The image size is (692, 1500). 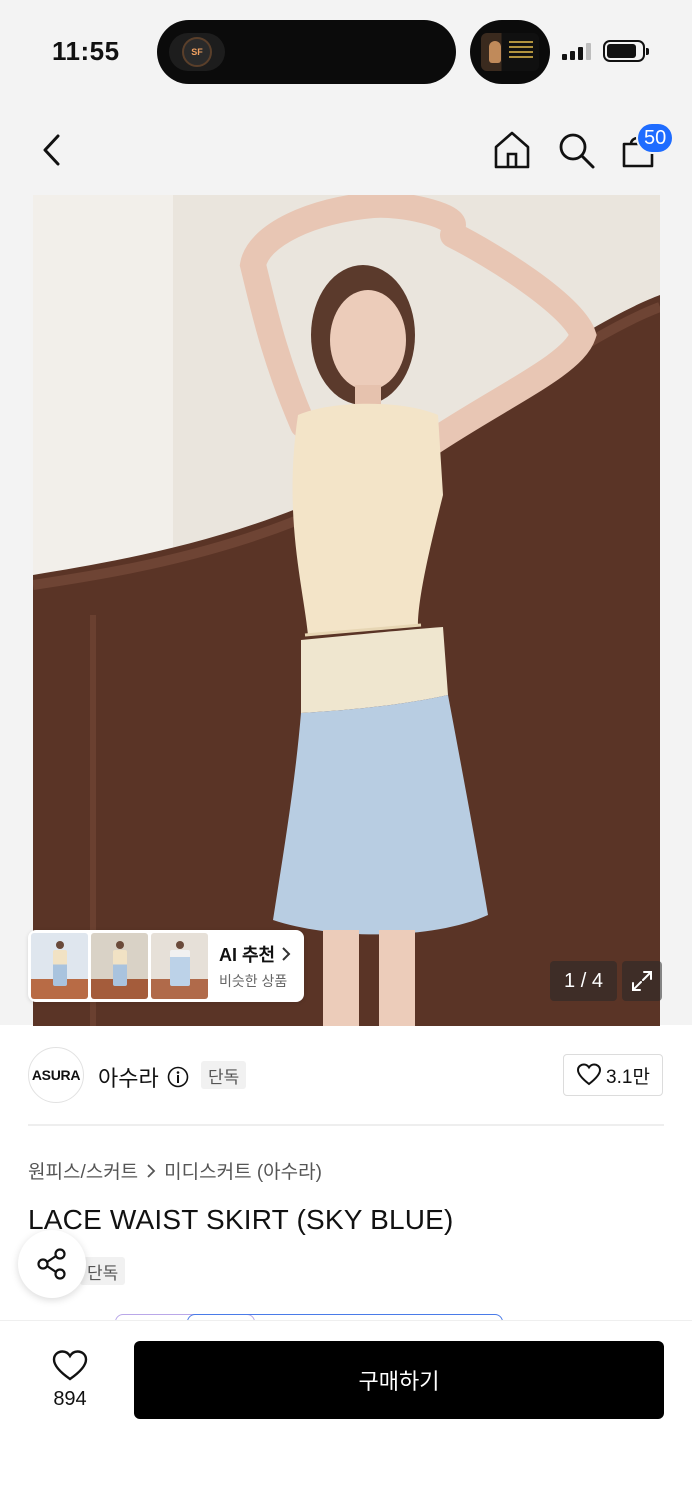 What do you see at coordinates (306, 52) in the screenshot?
I see `dynamic-island: SF` at bounding box center [306, 52].